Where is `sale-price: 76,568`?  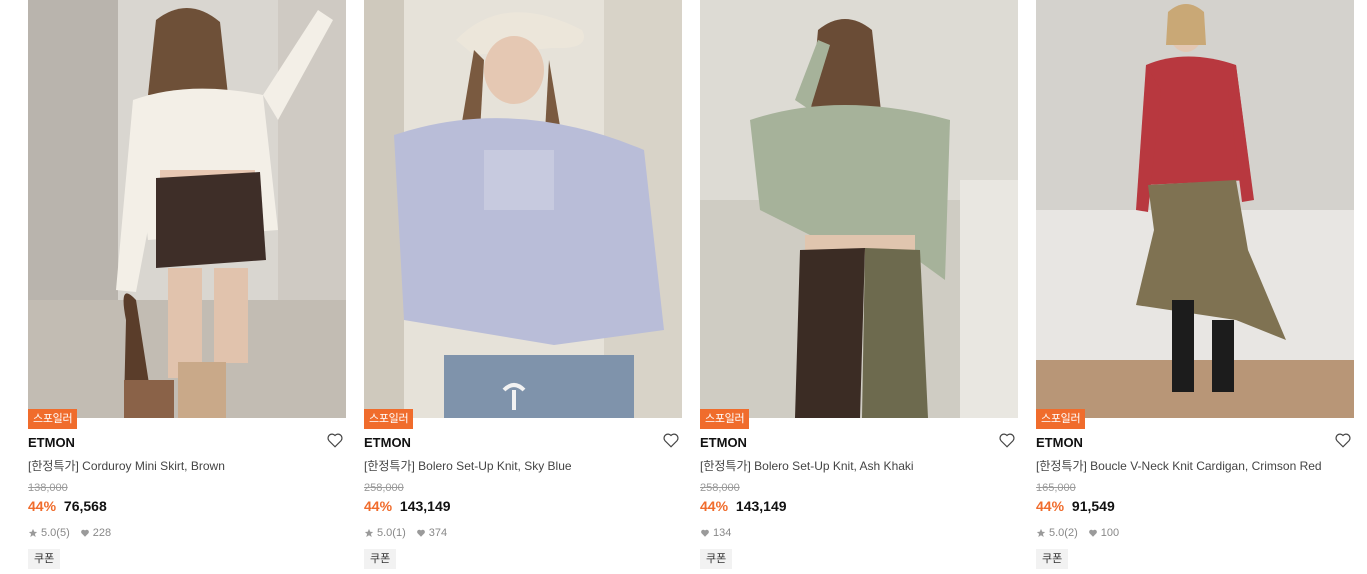
sale-price: 76,568 is located at coordinates (85, 506).